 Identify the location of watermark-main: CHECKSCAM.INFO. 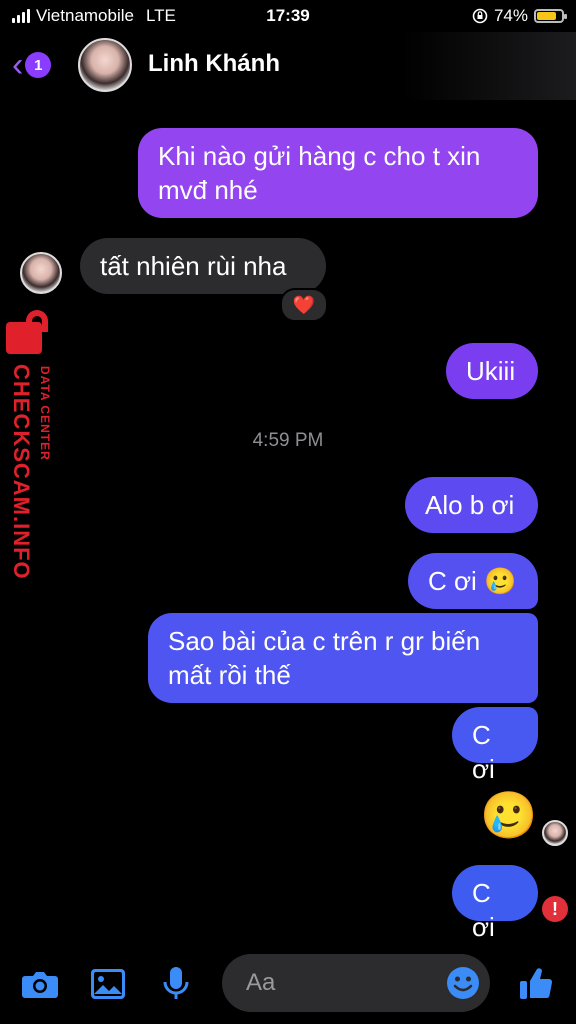
(21, 472).